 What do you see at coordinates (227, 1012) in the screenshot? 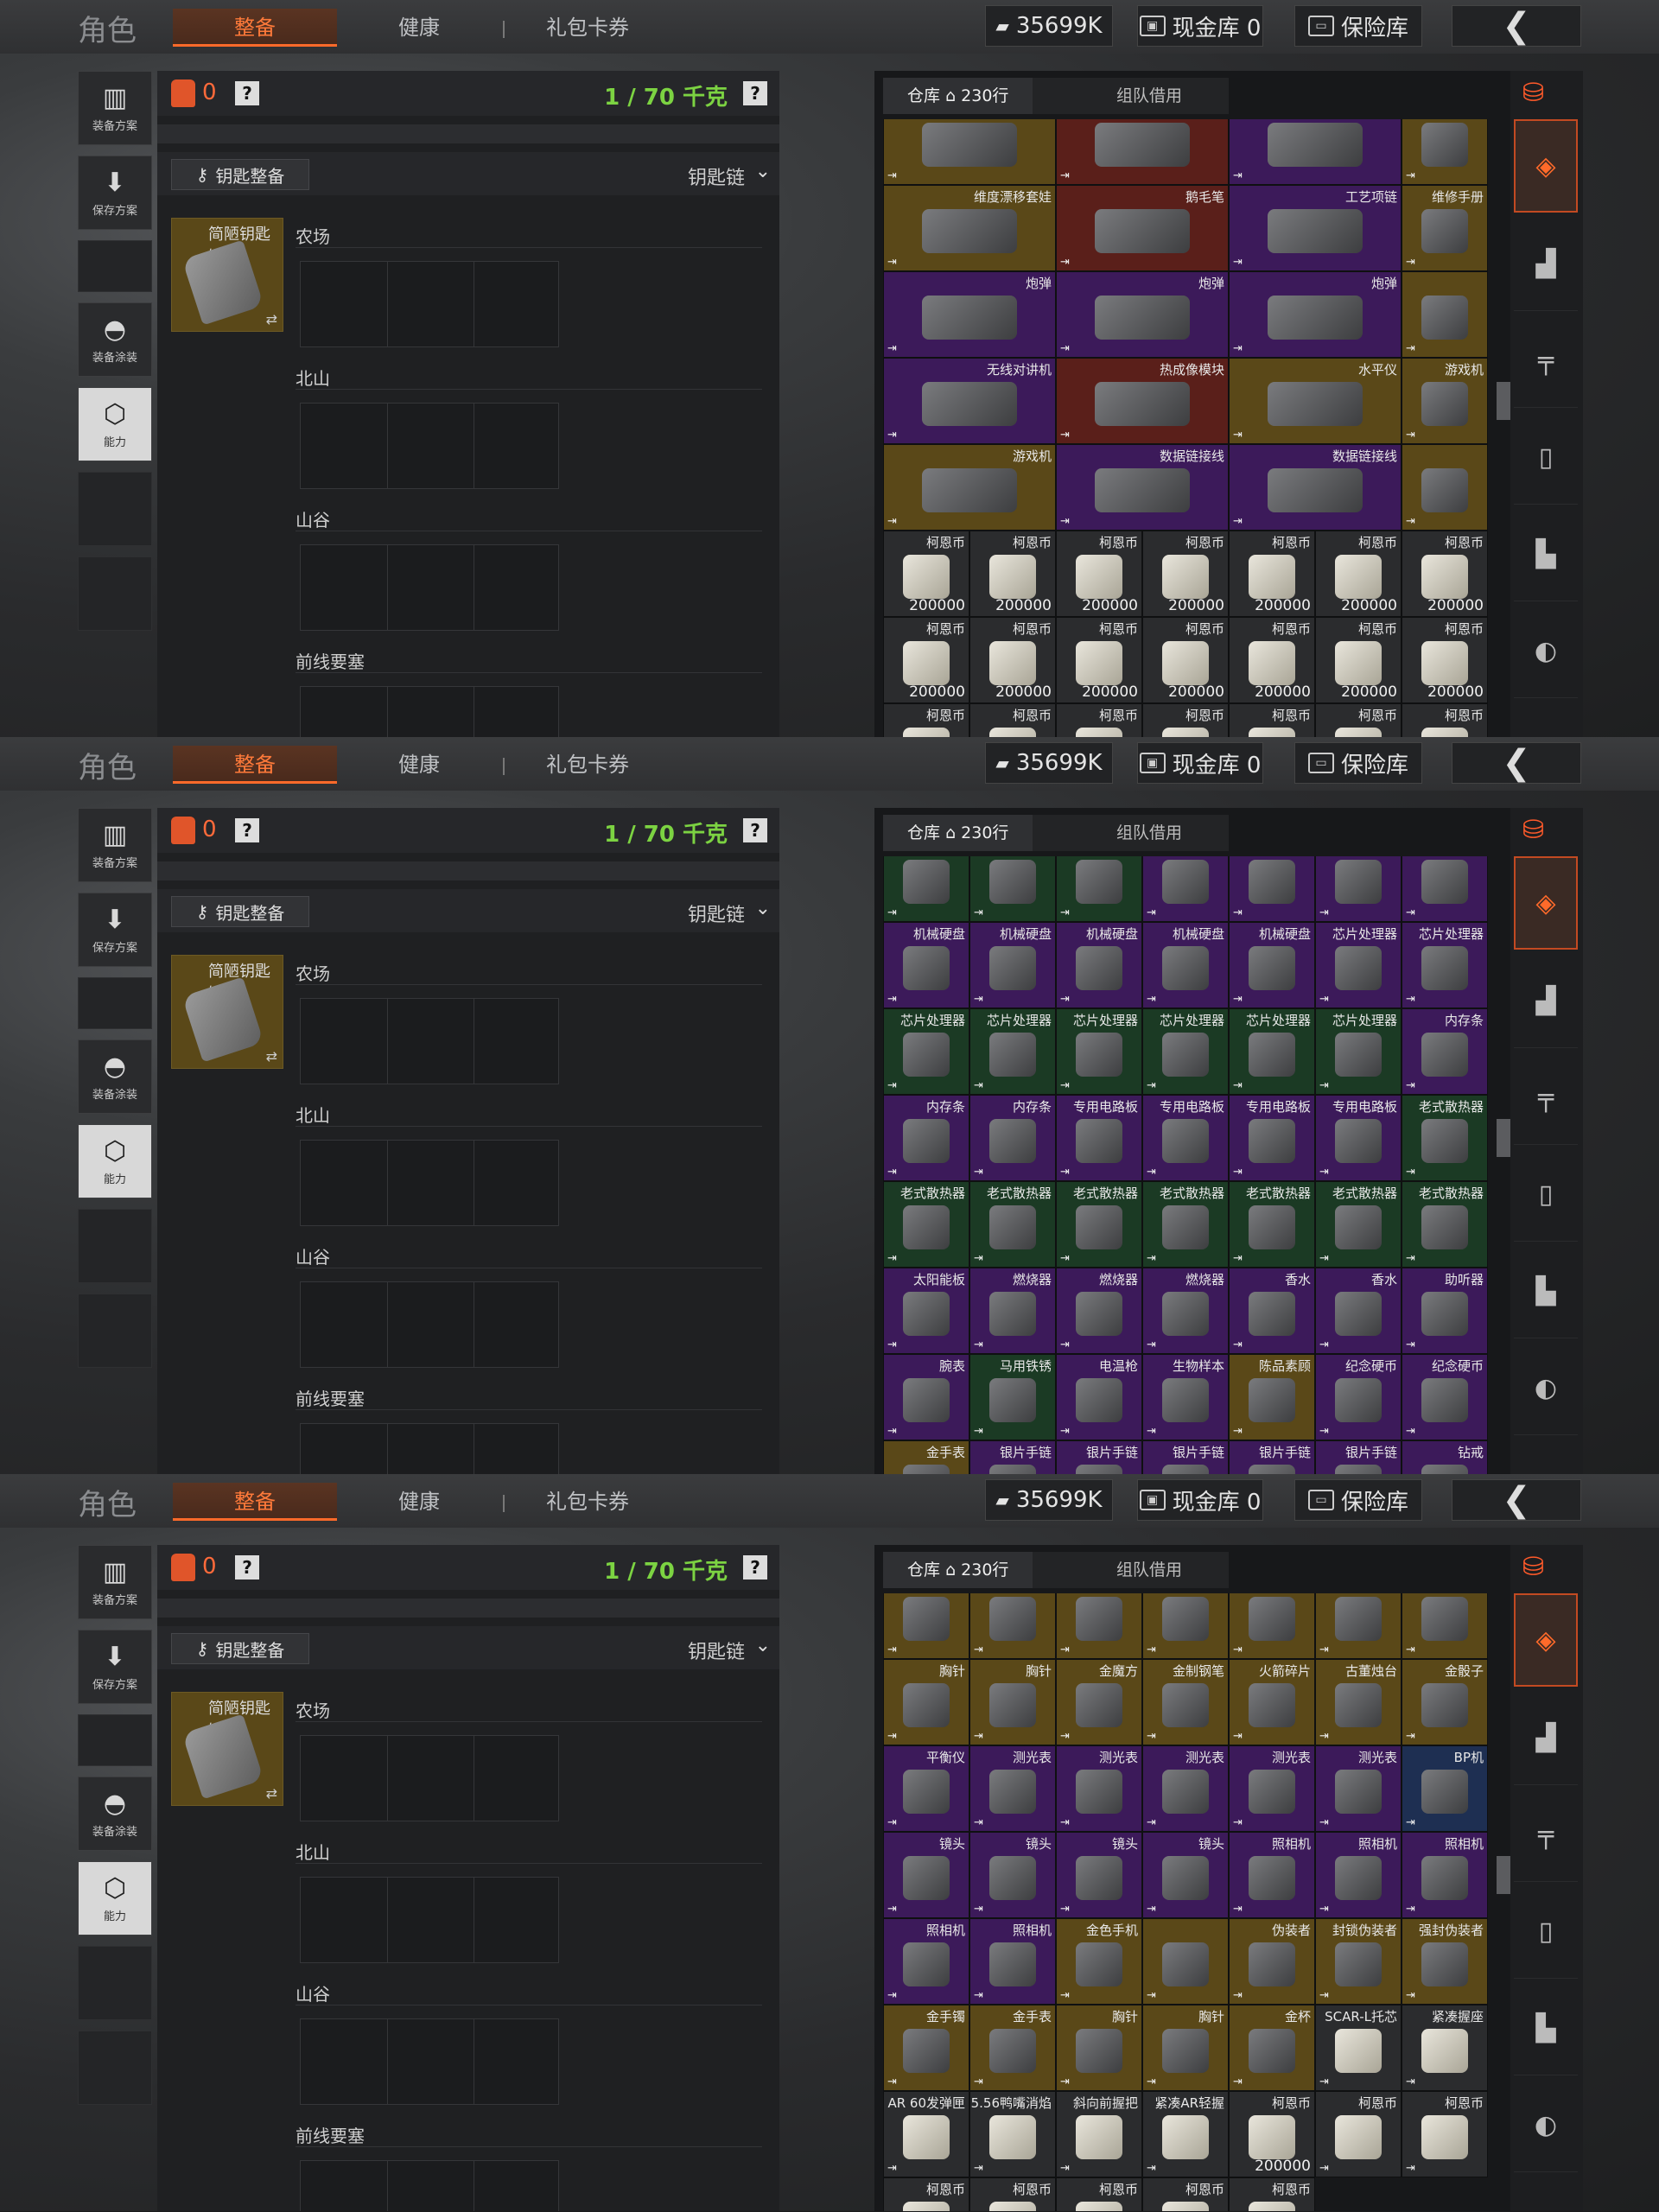
I see `key-chain-item: 简陋钥匙链 ⇄` at bounding box center [227, 1012].